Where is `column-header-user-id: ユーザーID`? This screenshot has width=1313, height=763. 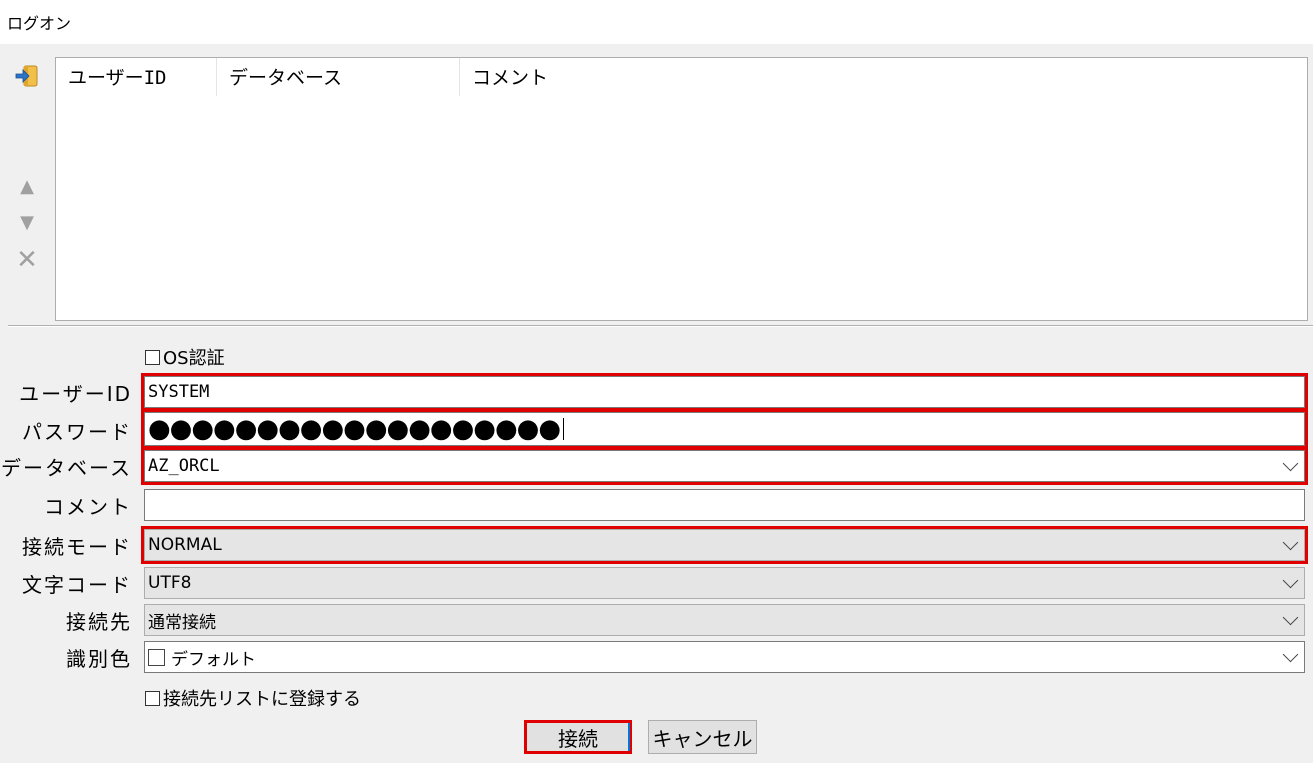 column-header-user-id: ユーザーID is located at coordinates (136, 77).